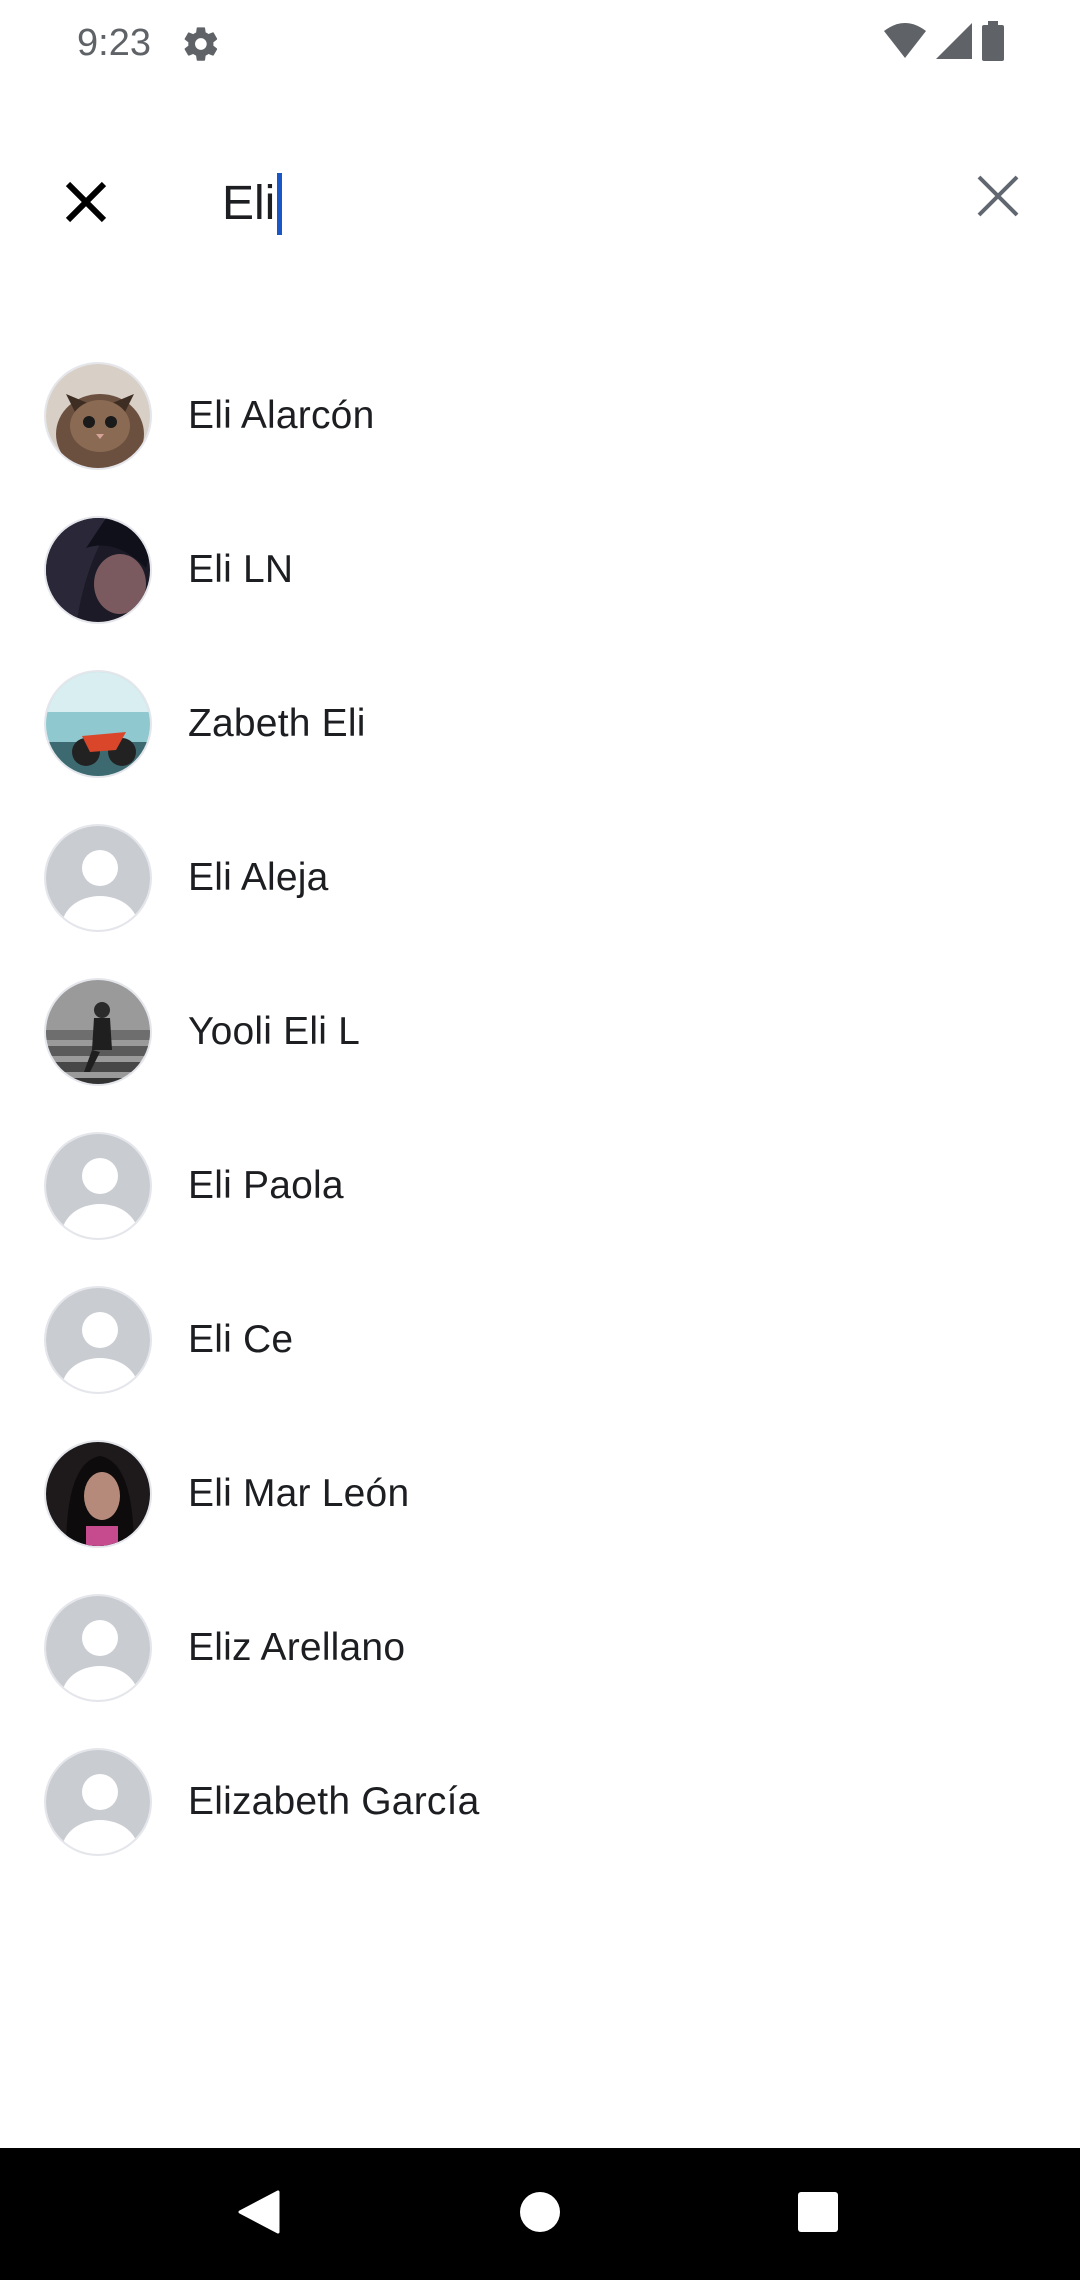 The height and width of the screenshot is (2280, 1080). What do you see at coordinates (540, 44) in the screenshot?
I see `status-bar: 9:23` at bounding box center [540, 44].